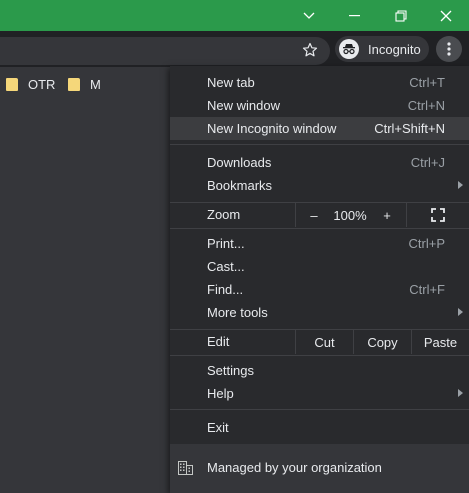 The height and width of the screenshot is (493, 469). What do you see at coordinates (319, 162) in the screenshot?
I see `menu-item-downloads: Downloads Ctrl+J` at bounding box center [319, 162].